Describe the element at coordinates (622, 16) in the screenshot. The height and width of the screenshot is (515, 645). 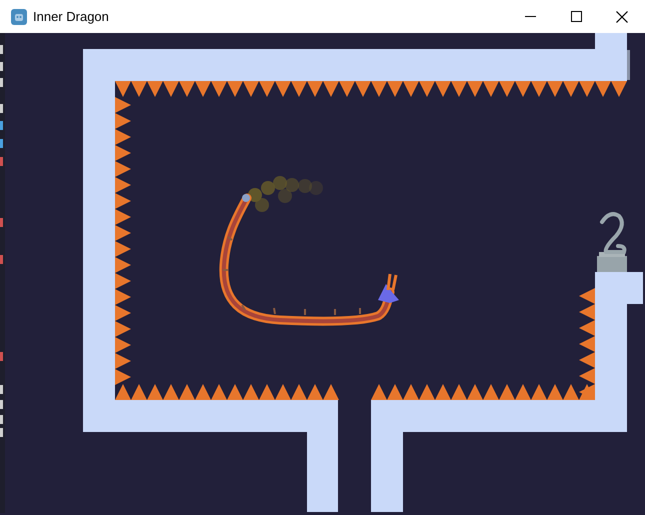
I see `close-icon` at that location.